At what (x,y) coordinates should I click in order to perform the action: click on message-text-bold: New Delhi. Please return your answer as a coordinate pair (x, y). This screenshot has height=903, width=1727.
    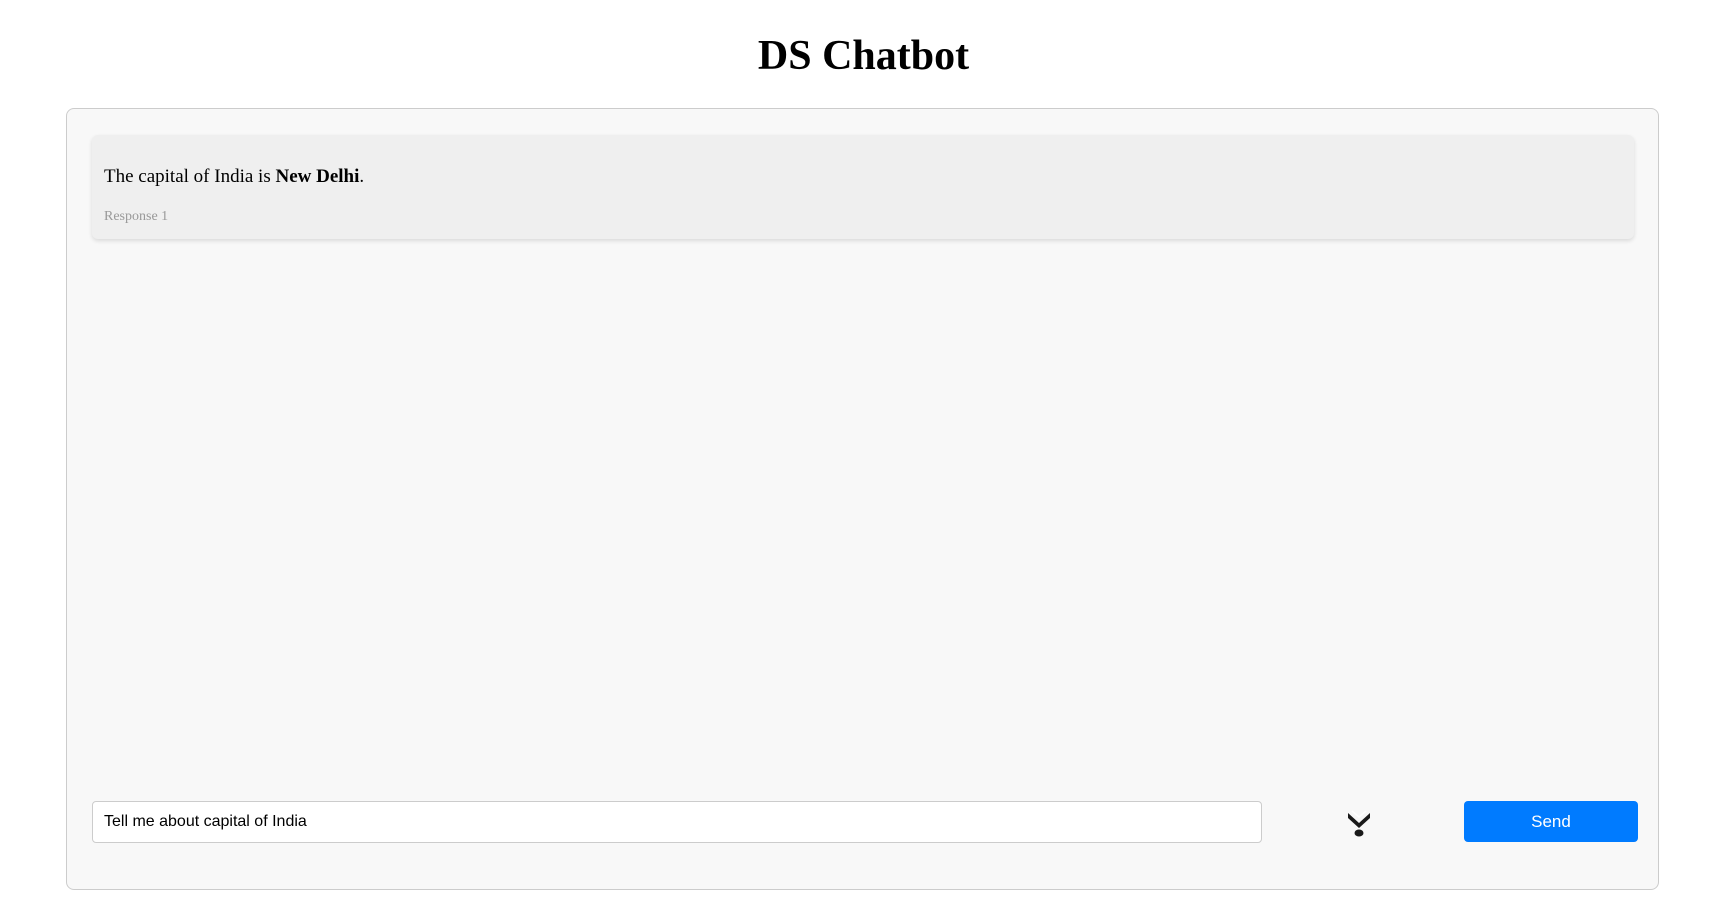
    Looking at the image, I should click on (317, 176).